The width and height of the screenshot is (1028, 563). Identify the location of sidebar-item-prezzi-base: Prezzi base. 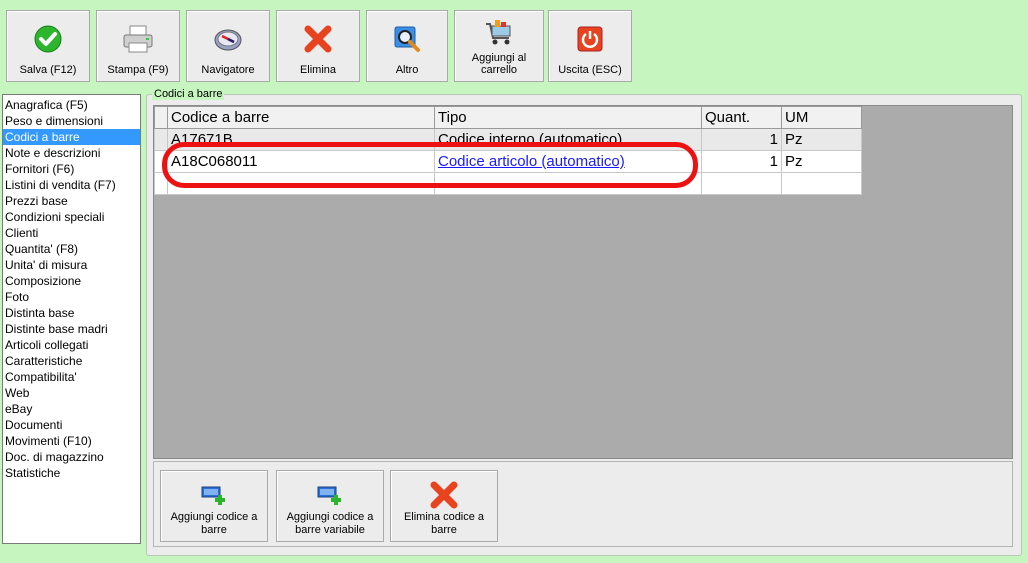
(71, 201).